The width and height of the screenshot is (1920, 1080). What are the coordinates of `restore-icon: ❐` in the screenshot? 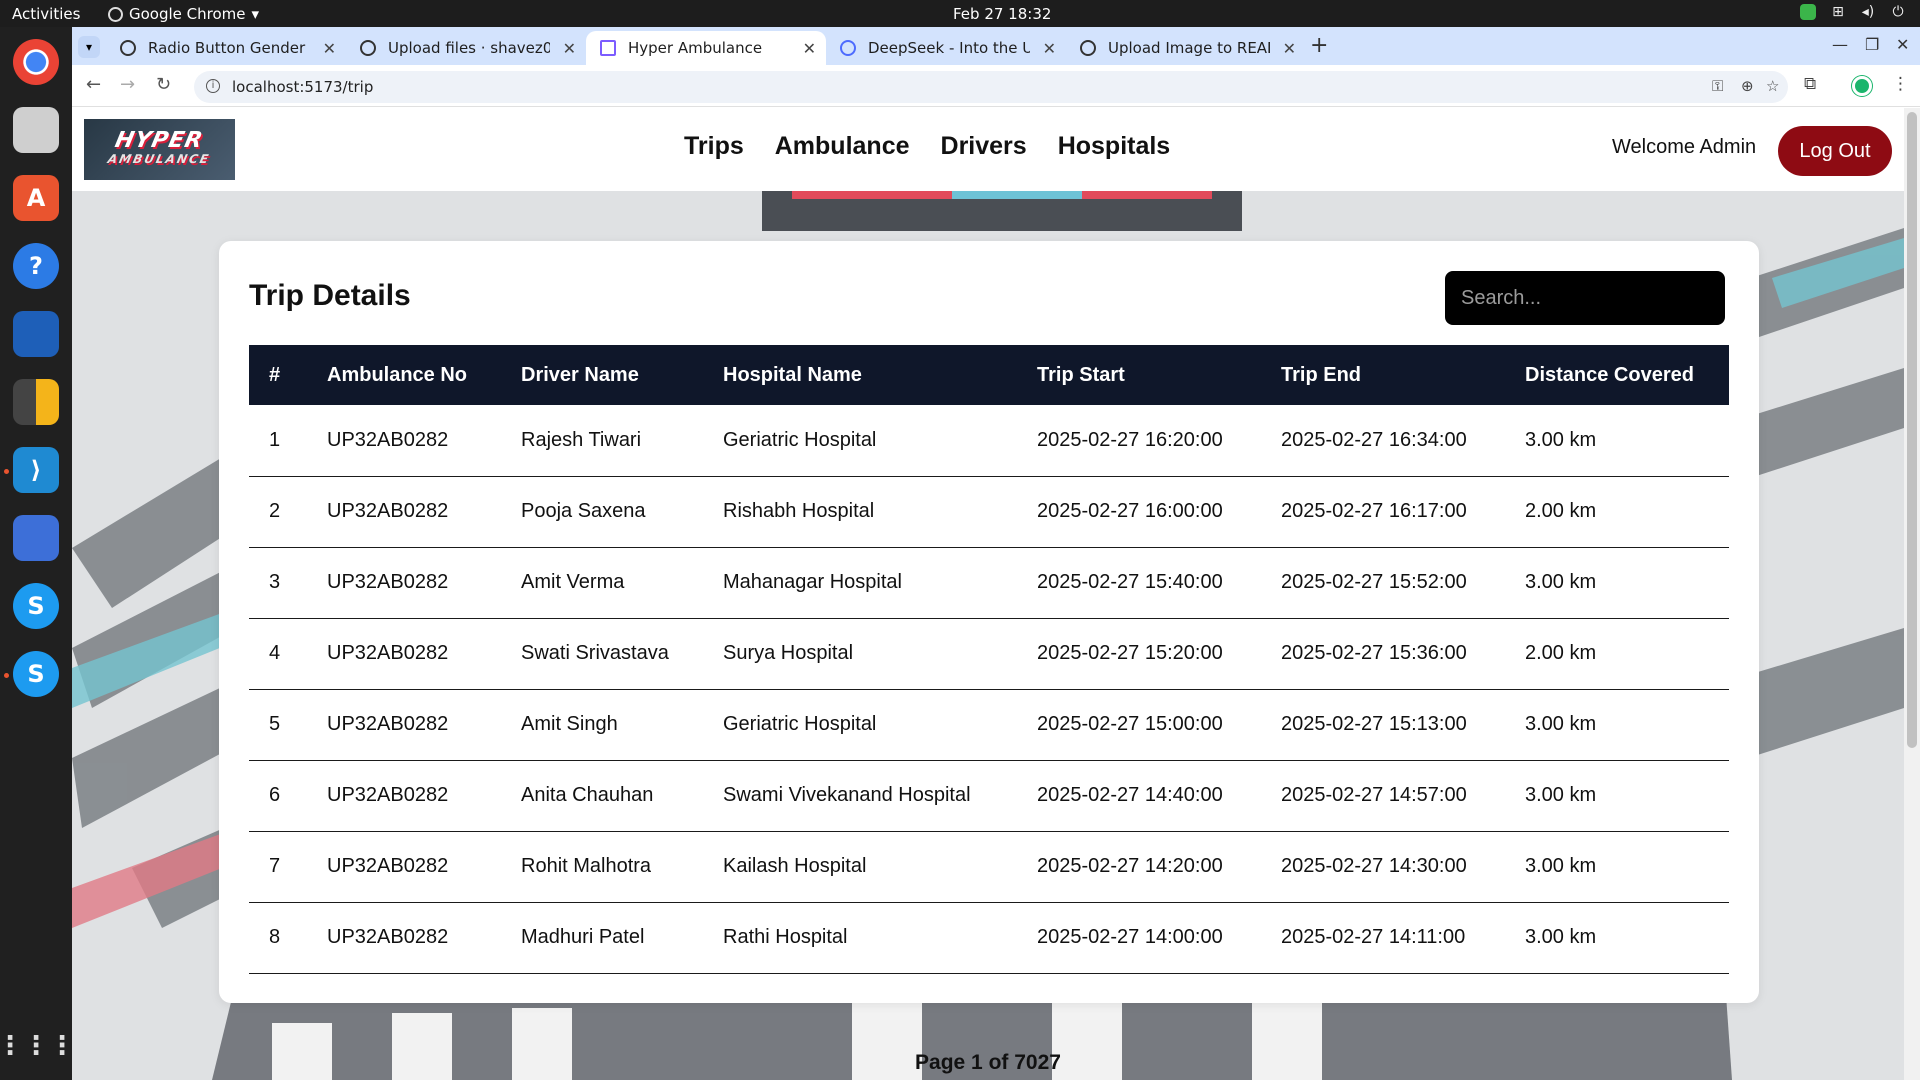 It's located at (1872, 44).